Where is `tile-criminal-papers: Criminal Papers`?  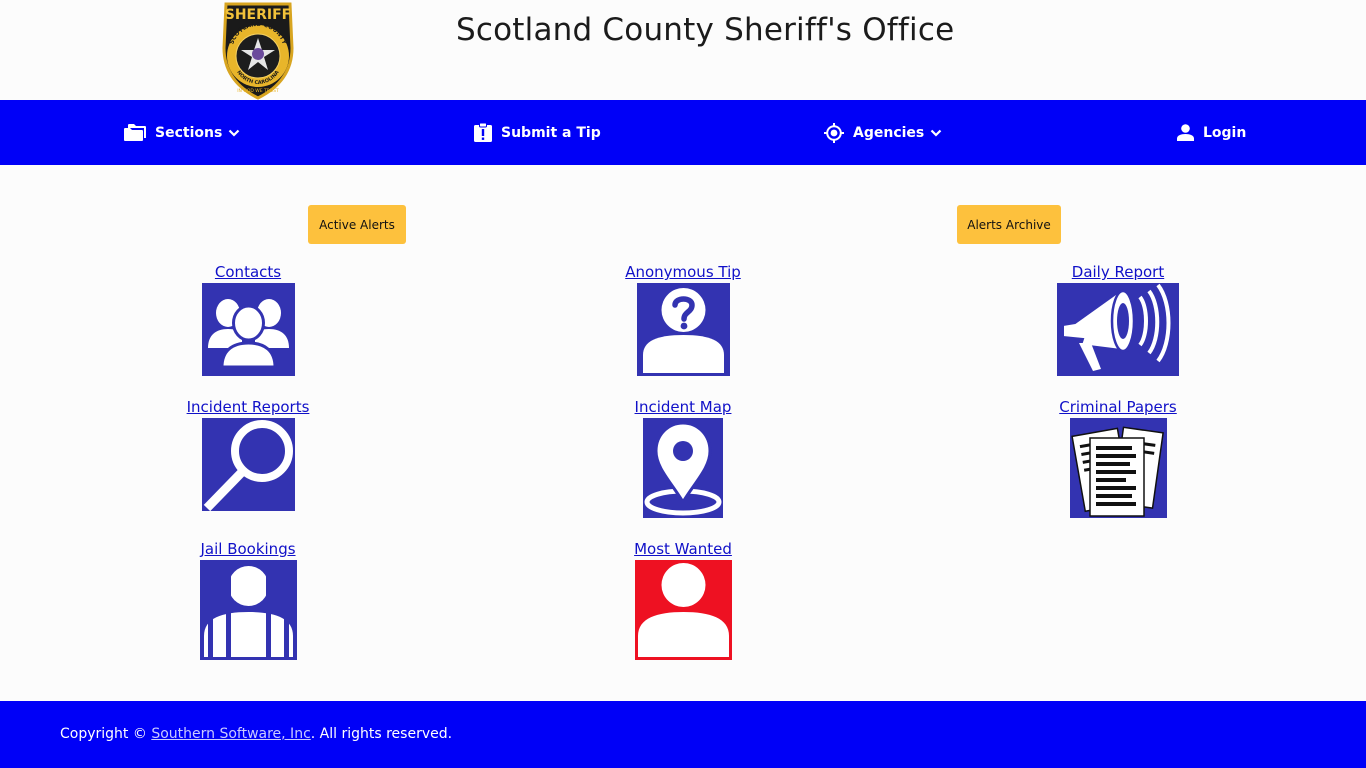
tile-criminal-papers: Criminal Papers is located at coordinates (1118, 458).